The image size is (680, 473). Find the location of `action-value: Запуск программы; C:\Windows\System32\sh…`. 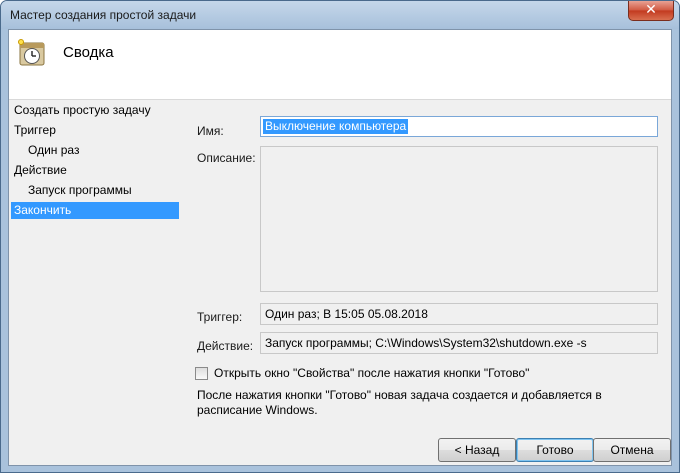

action-value: Запуск программы; C:\Windows\System32\sh… is located at coordinates (426, 343).